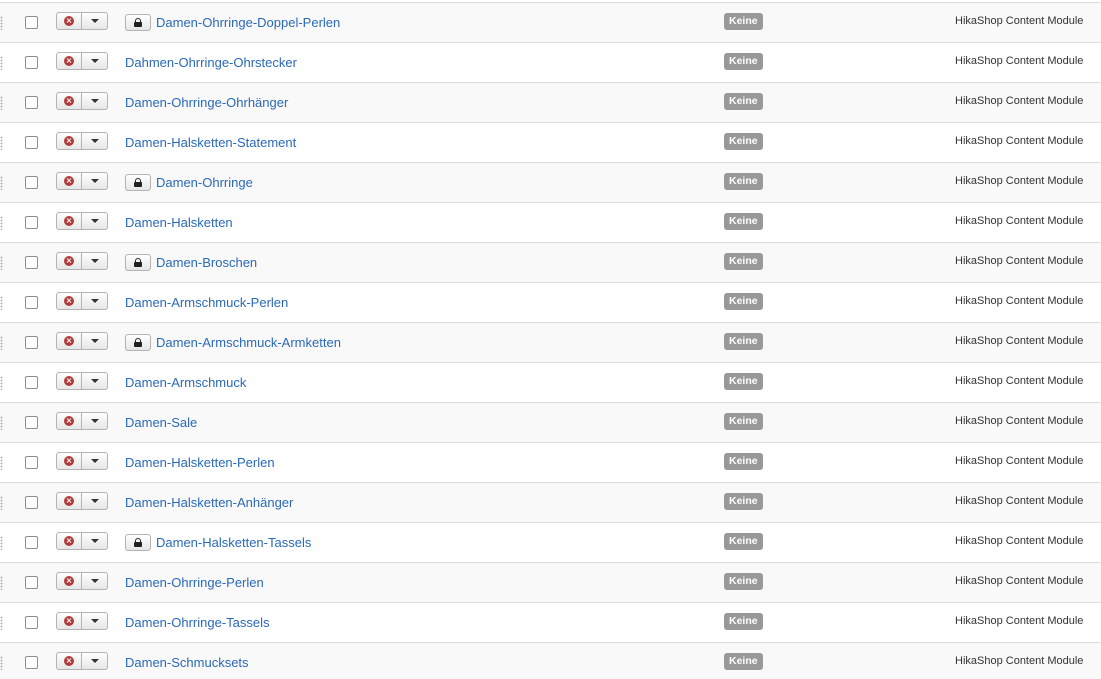 The height and width of the screenshot is (679, 1101). What do you see at coordinates (161, 422) in the screenshot?
I see `module-title-link: Damen-Sale` at bounding box center [161, 422].